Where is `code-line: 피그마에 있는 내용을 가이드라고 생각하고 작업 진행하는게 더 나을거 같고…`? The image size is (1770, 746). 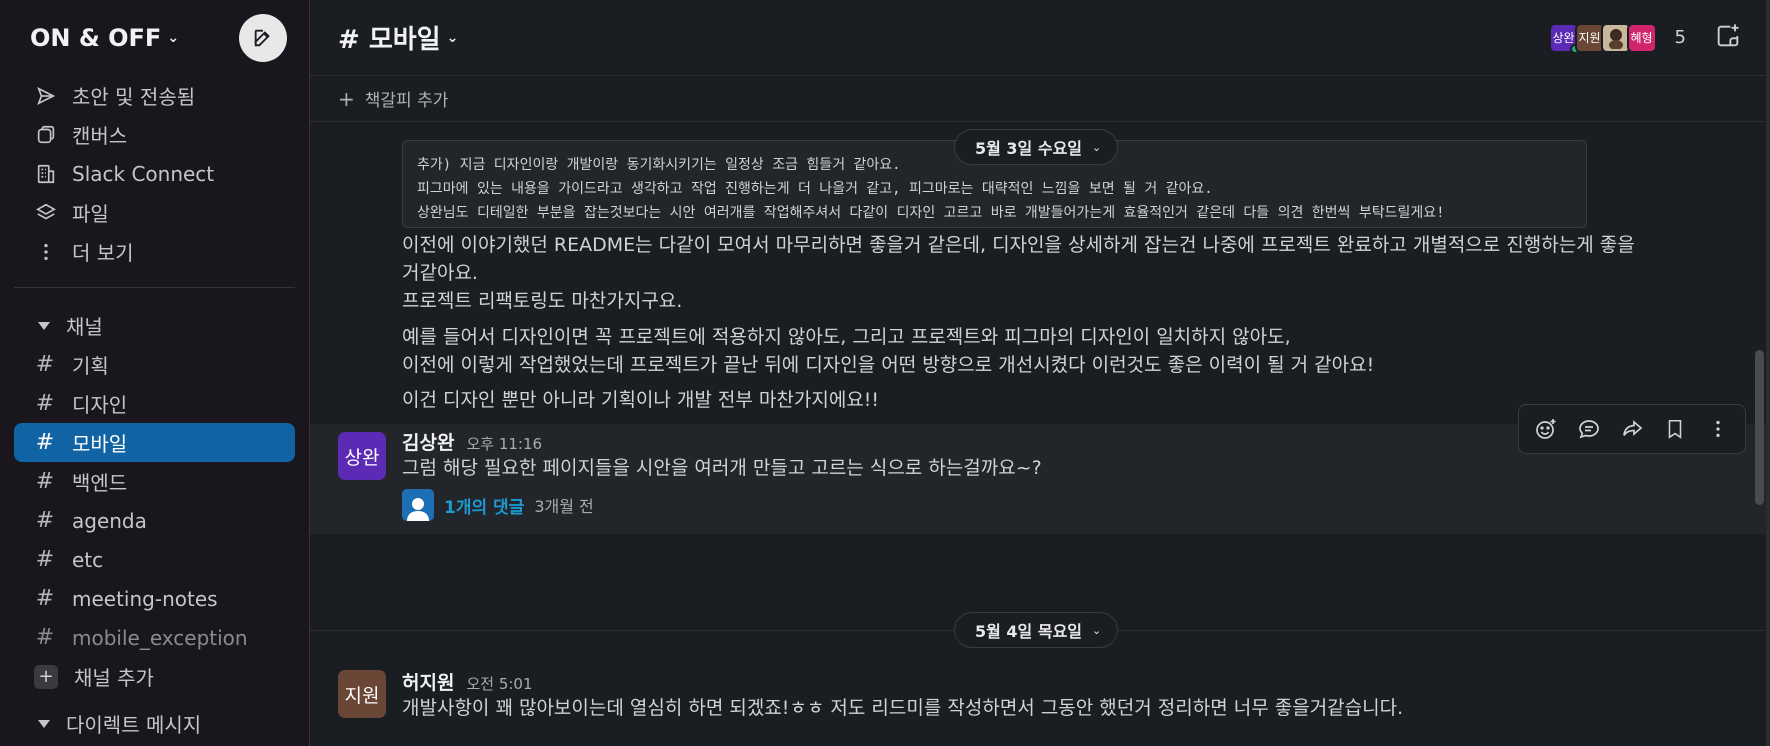 code-line: 피그마에 있는 내용을 가이드라고 생각하고 작업 진행하는게 더 나을거 같고… is located at coordinates (815, 189).